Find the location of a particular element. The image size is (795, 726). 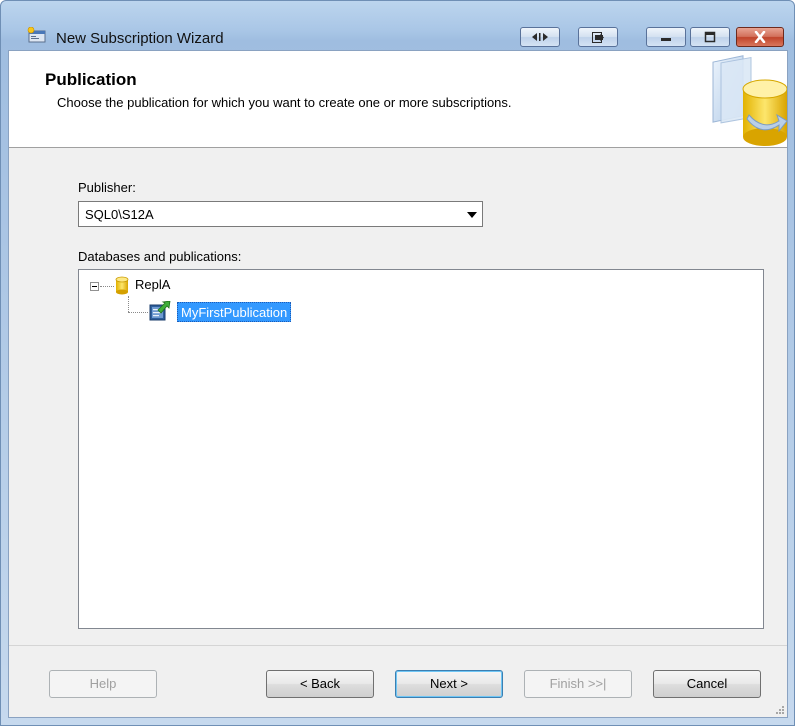

publisher-value: SQL0\S12A is located at coordinates (119, 214).